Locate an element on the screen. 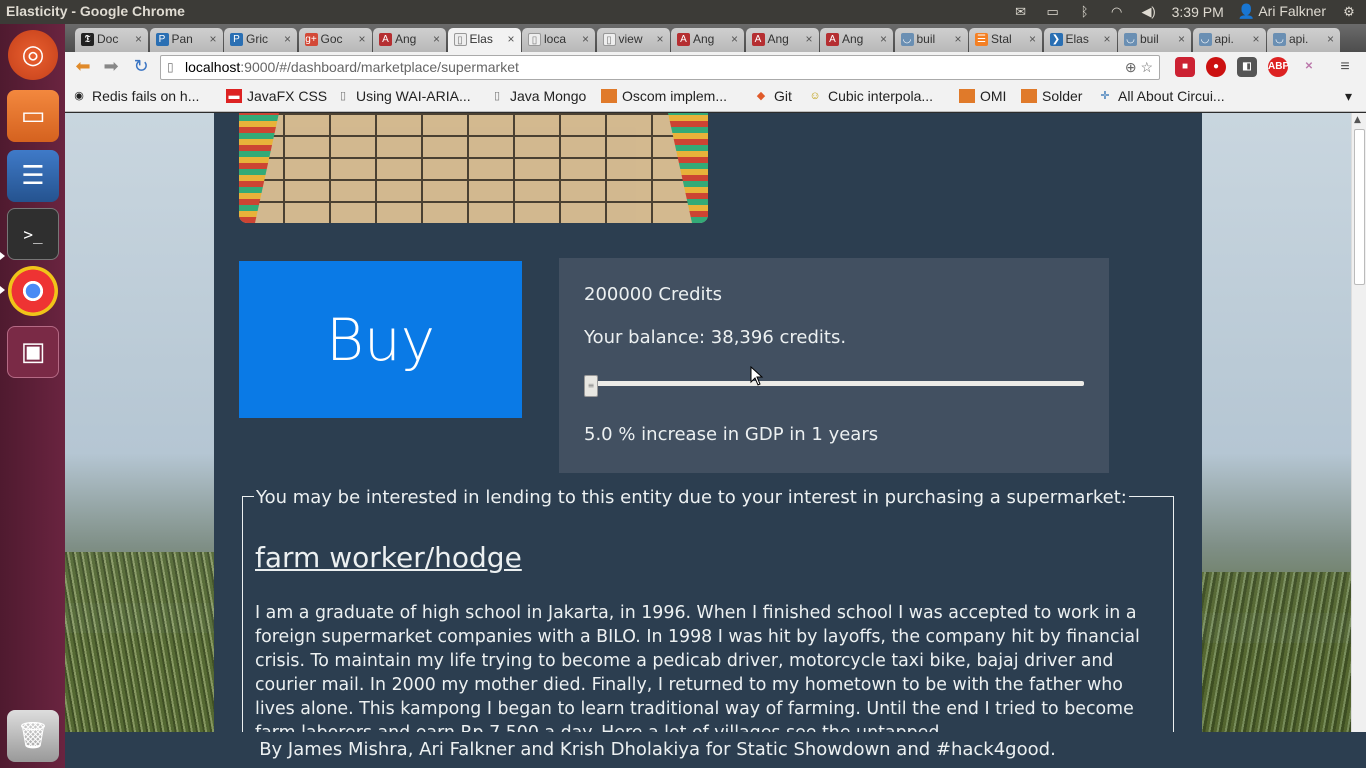 This screenshot has height=768, width=1366. writer-icon: ☰ is located at coordinates (33, 176).